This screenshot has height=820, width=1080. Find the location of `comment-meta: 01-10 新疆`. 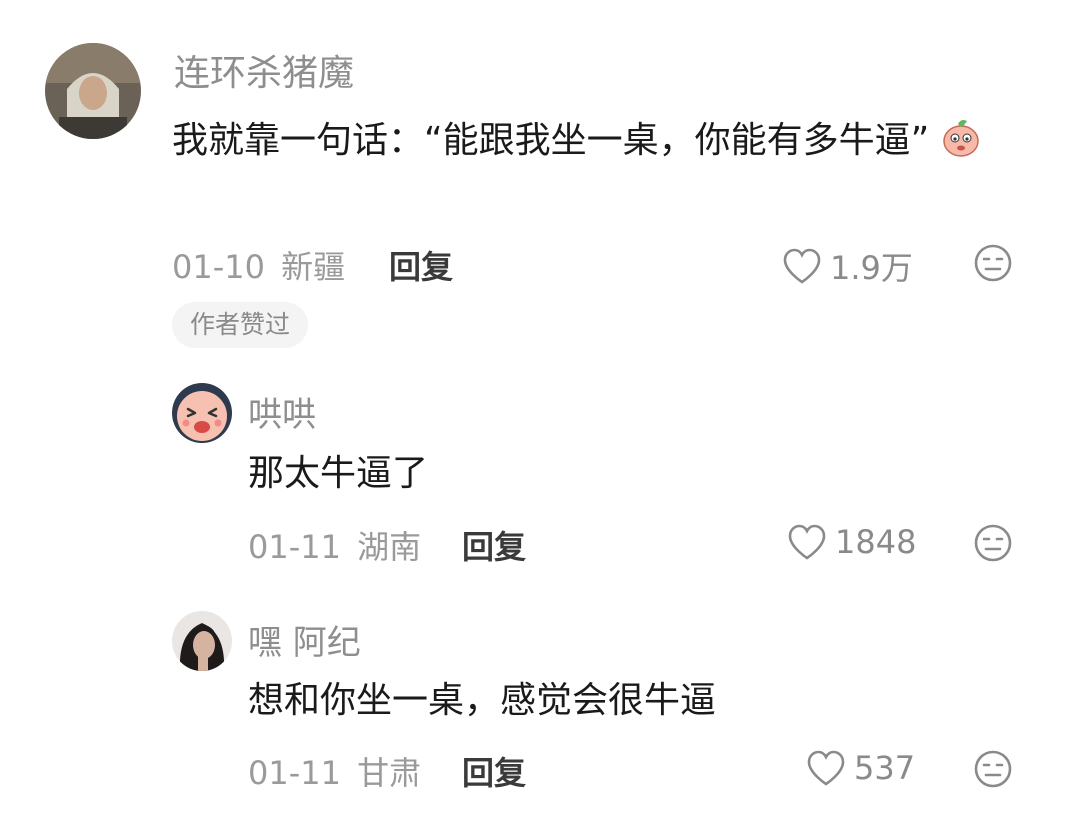

comment-meta: 01-10 新疆 is located at coordinates (258, 265).